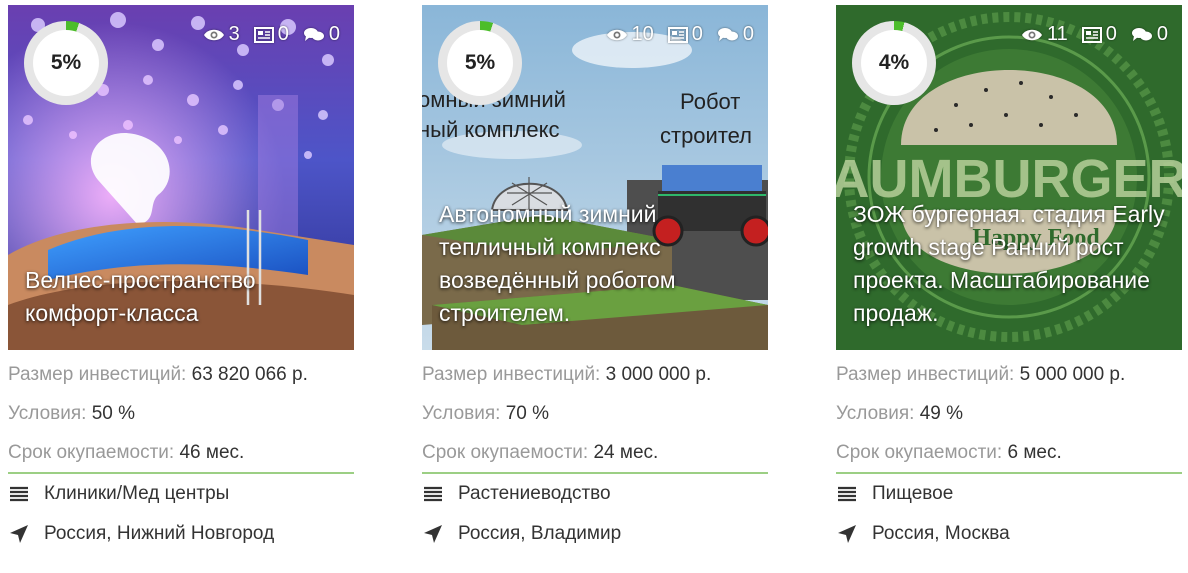 The height and width of the screenshot is (573, 1188). I want to click on location-row: Россия, Москва, so click(1009, 534).